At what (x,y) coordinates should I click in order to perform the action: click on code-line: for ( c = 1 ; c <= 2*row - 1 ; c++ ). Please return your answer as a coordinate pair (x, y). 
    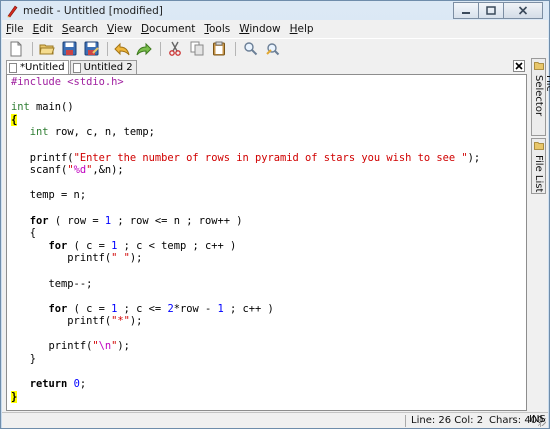
    Looking at the image, I should click on (161, 308).